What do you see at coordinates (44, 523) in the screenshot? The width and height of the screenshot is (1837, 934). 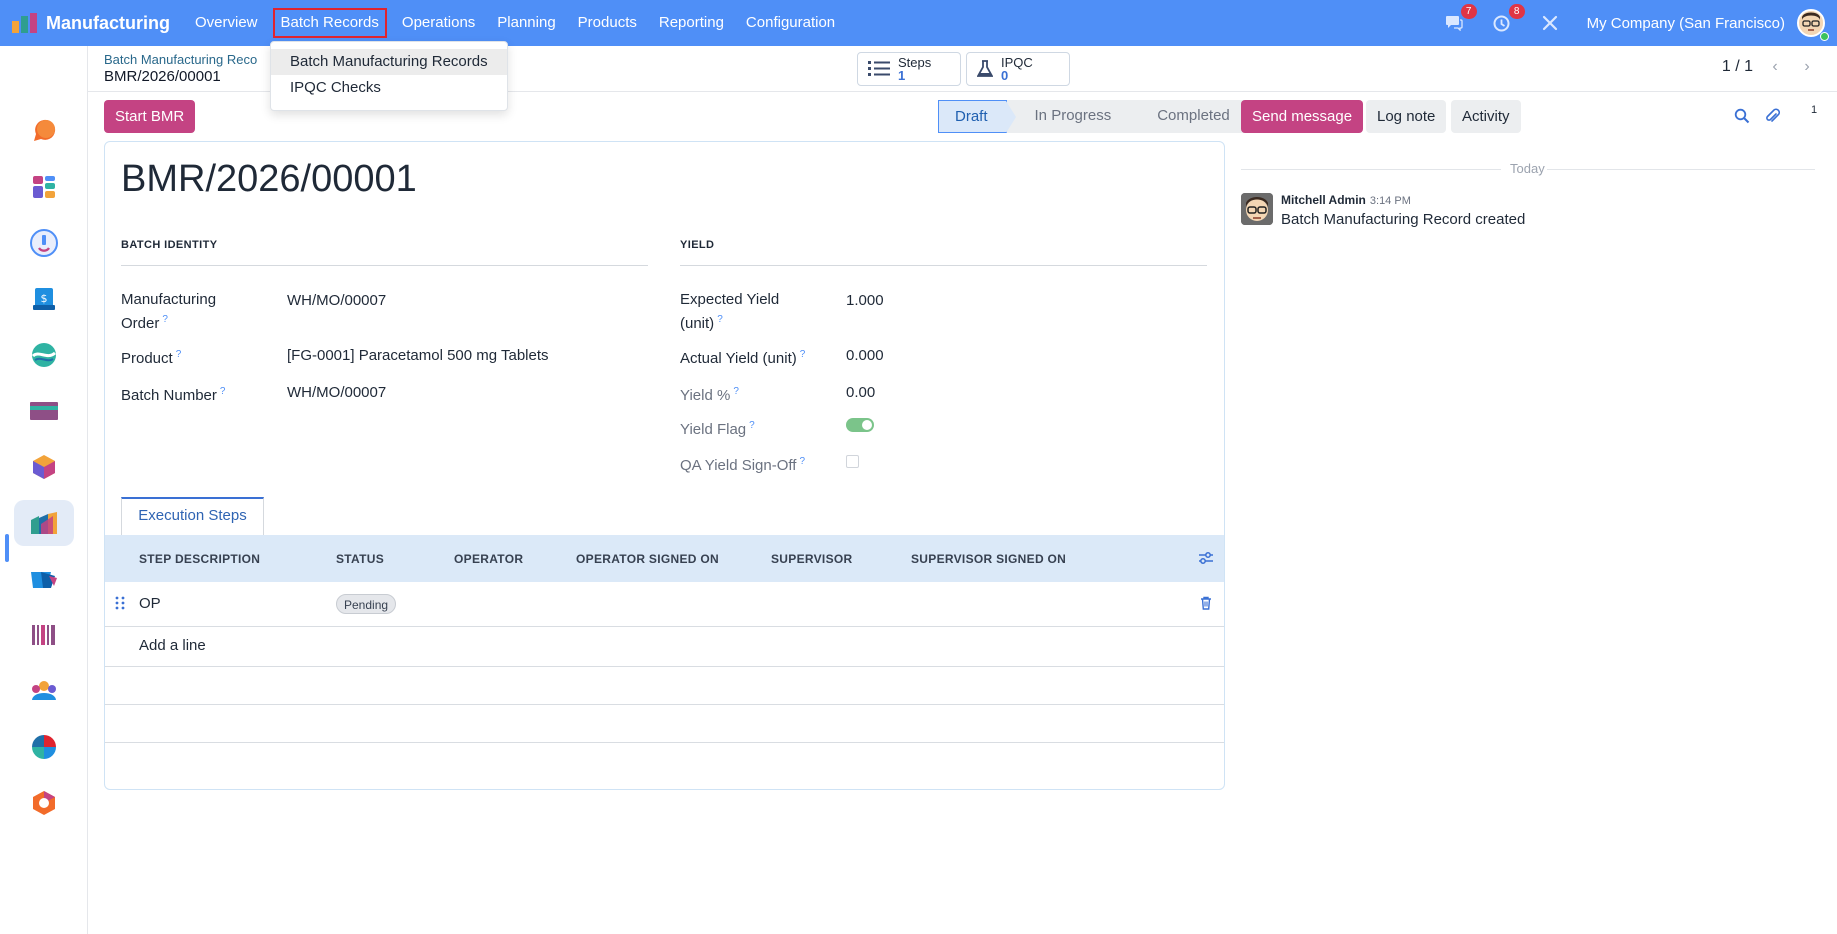 I see `sidebar-app-manufacturing` at bounding box center [44, 523].